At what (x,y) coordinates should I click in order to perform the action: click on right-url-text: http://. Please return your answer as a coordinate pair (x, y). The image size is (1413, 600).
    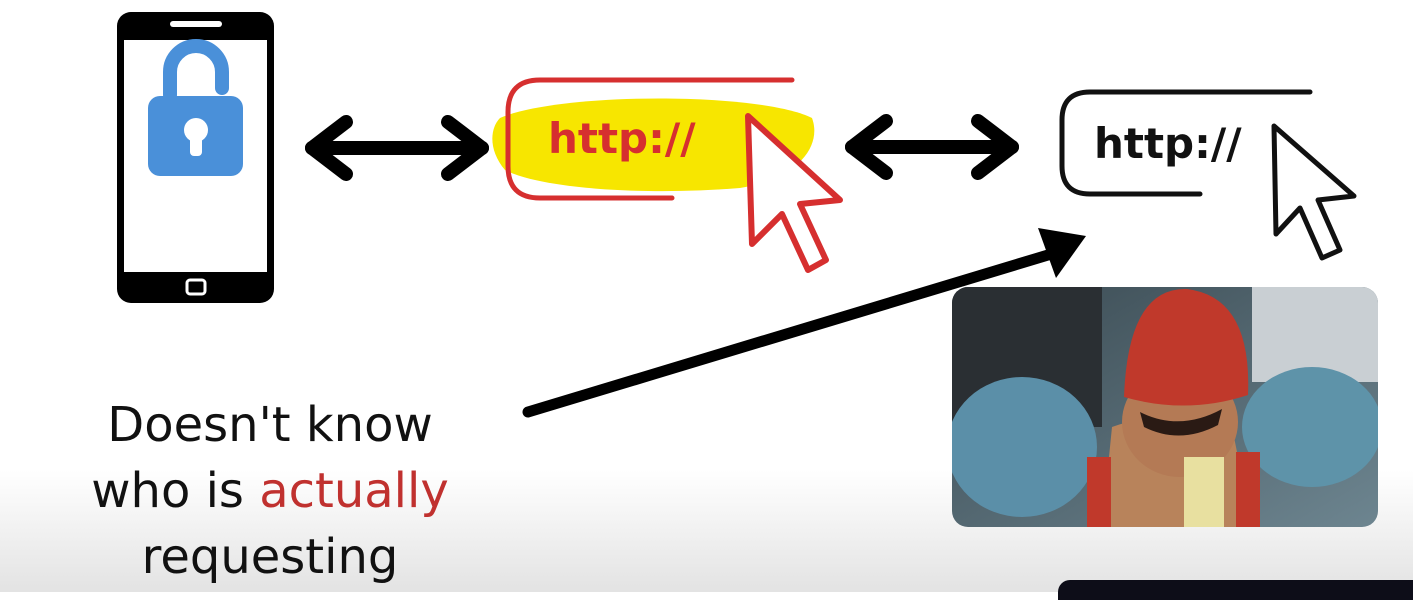
    Looking at the image, I should click on (1168, 143).